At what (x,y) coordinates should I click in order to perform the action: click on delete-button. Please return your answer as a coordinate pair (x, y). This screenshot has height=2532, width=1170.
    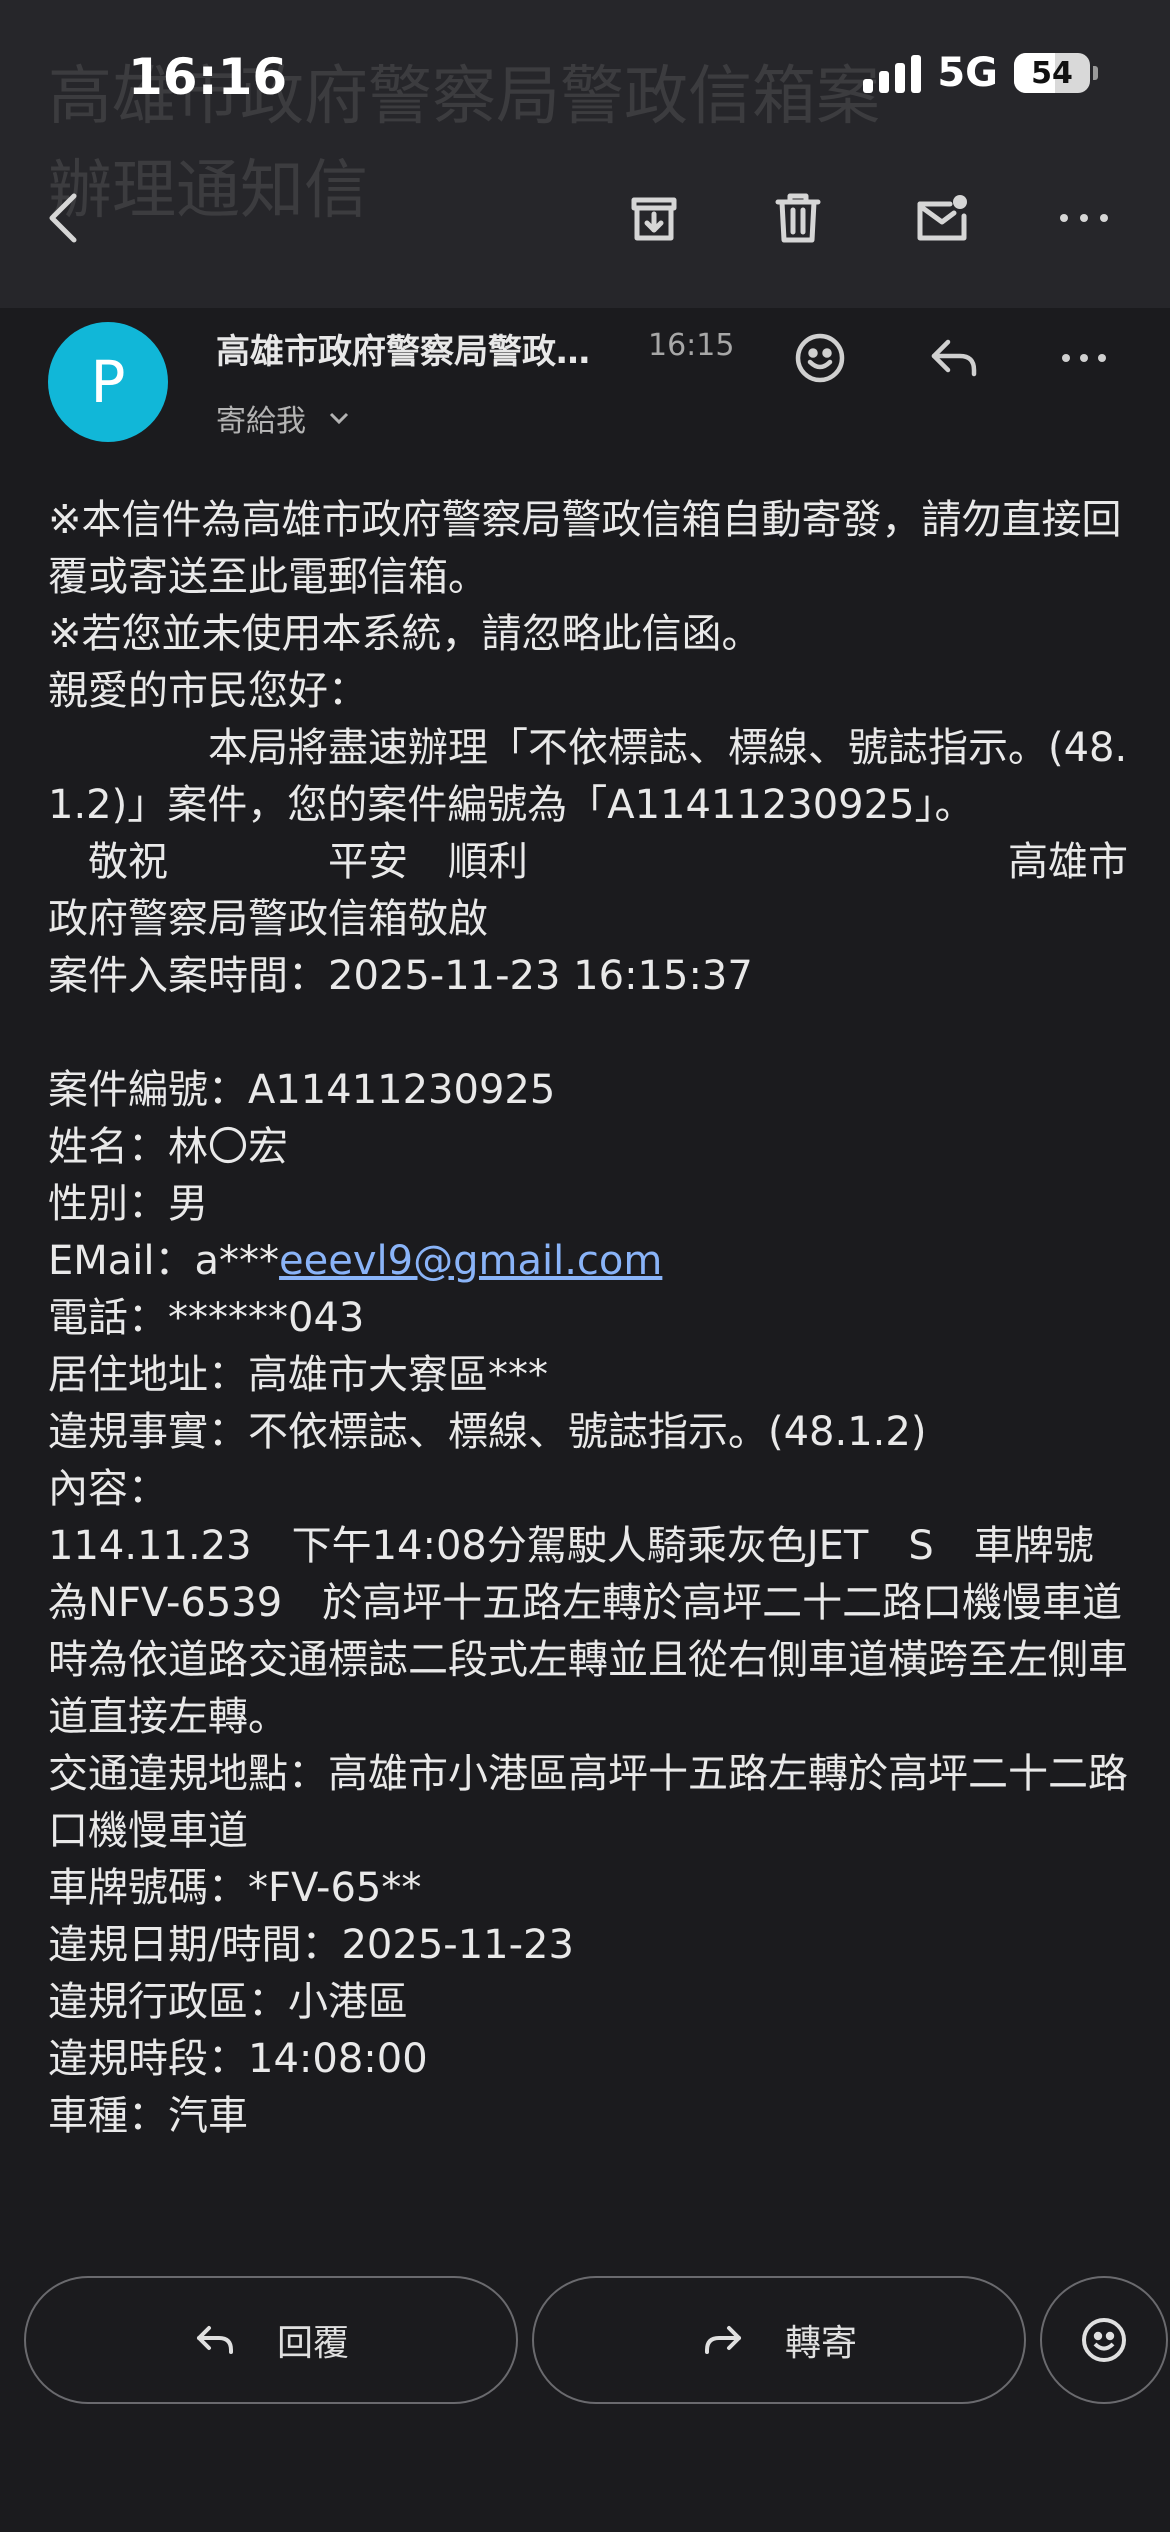
    Looking at the image, I should click on (798, 218).